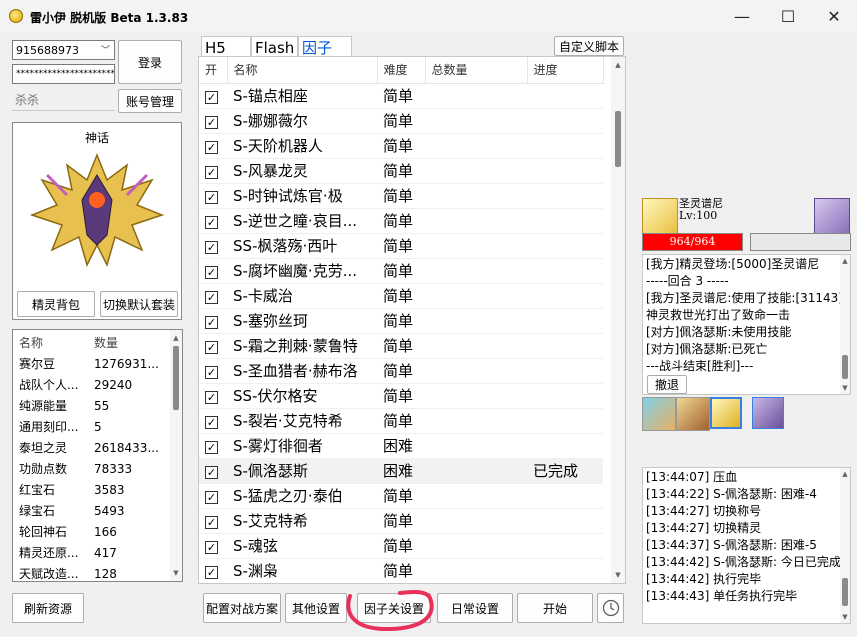  Describe the element at coordinates (845, 324) in the screenshot. I see `battle-log-scrollbar: ▲ ▼` at that location.